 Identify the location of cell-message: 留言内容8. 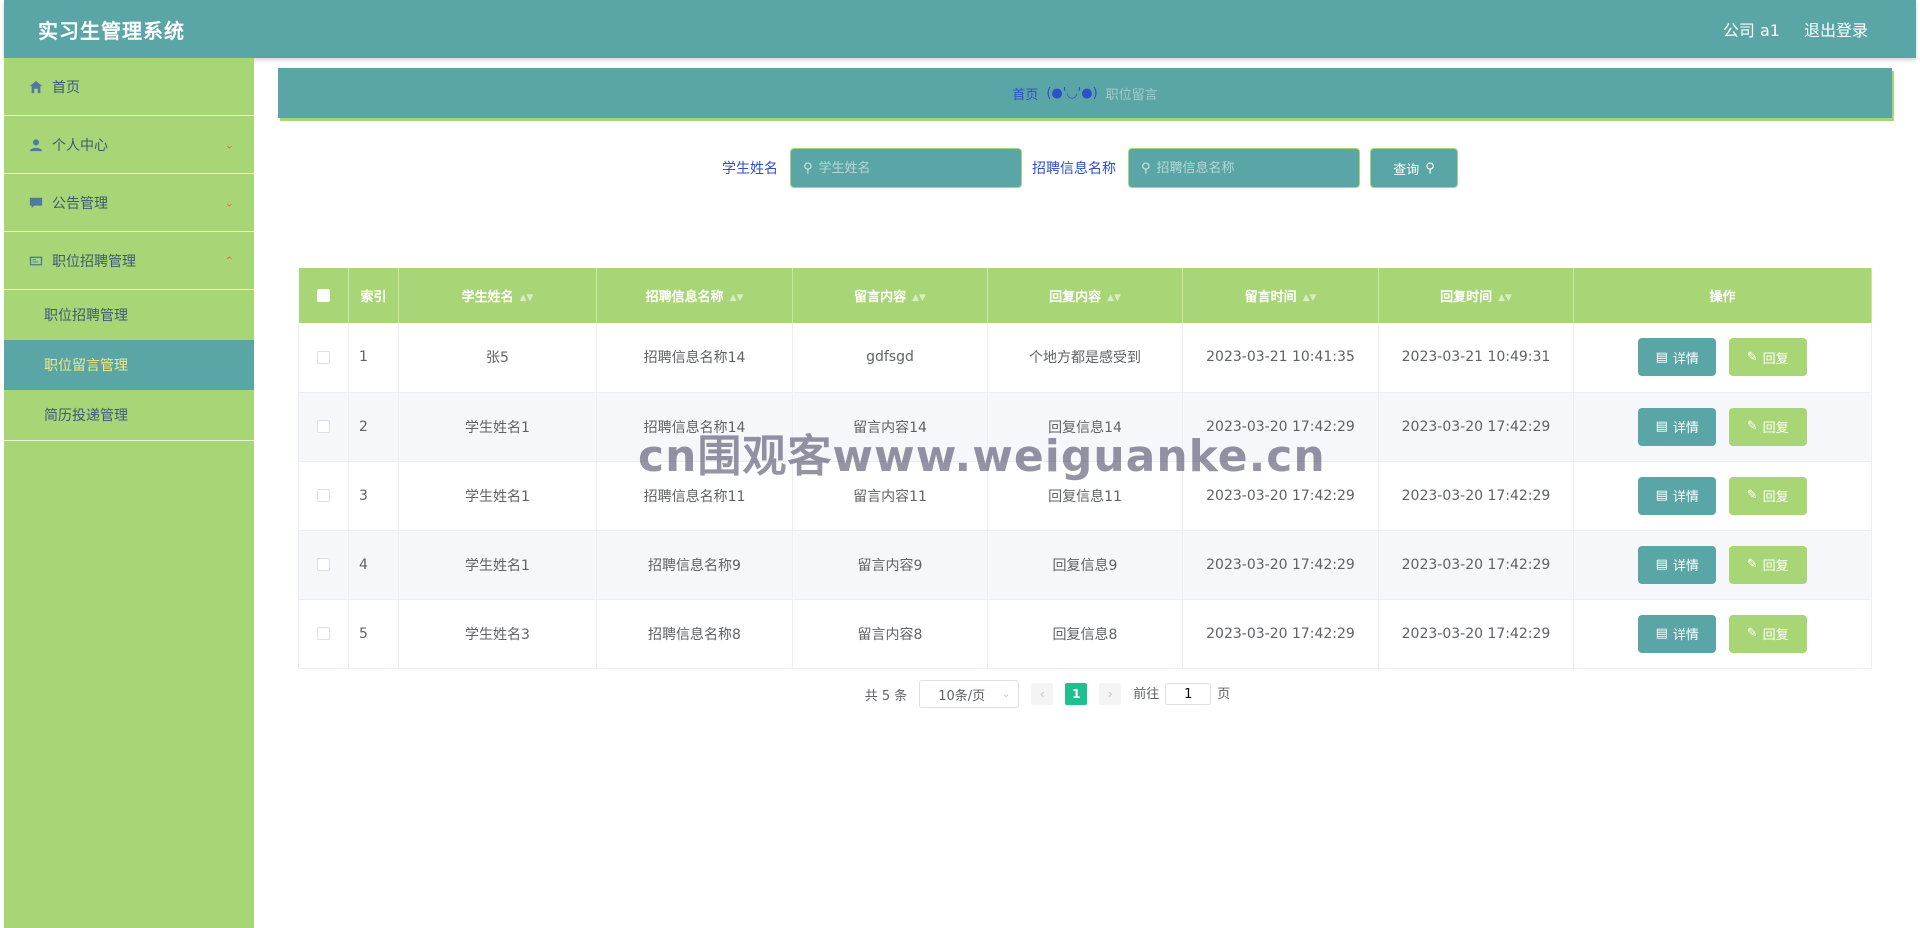
(890, 634).